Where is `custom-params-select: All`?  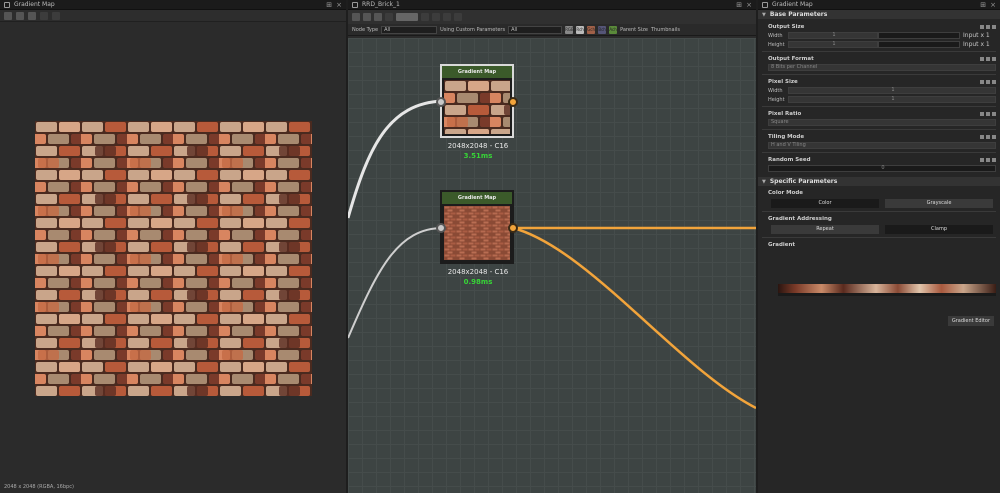 custom-params-select: All is located at coordinates (535, 29).